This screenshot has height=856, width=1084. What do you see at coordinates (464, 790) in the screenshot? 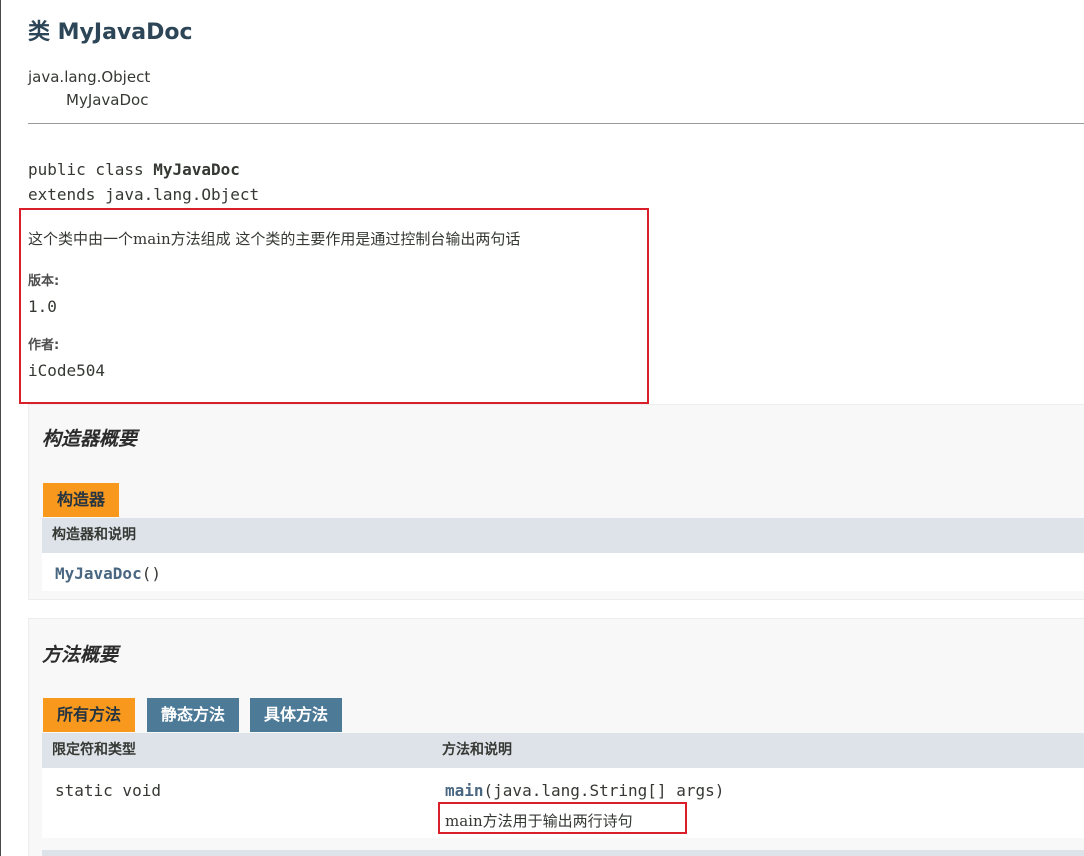
I see `method-link-main: main` at bounding box center [464, 790].